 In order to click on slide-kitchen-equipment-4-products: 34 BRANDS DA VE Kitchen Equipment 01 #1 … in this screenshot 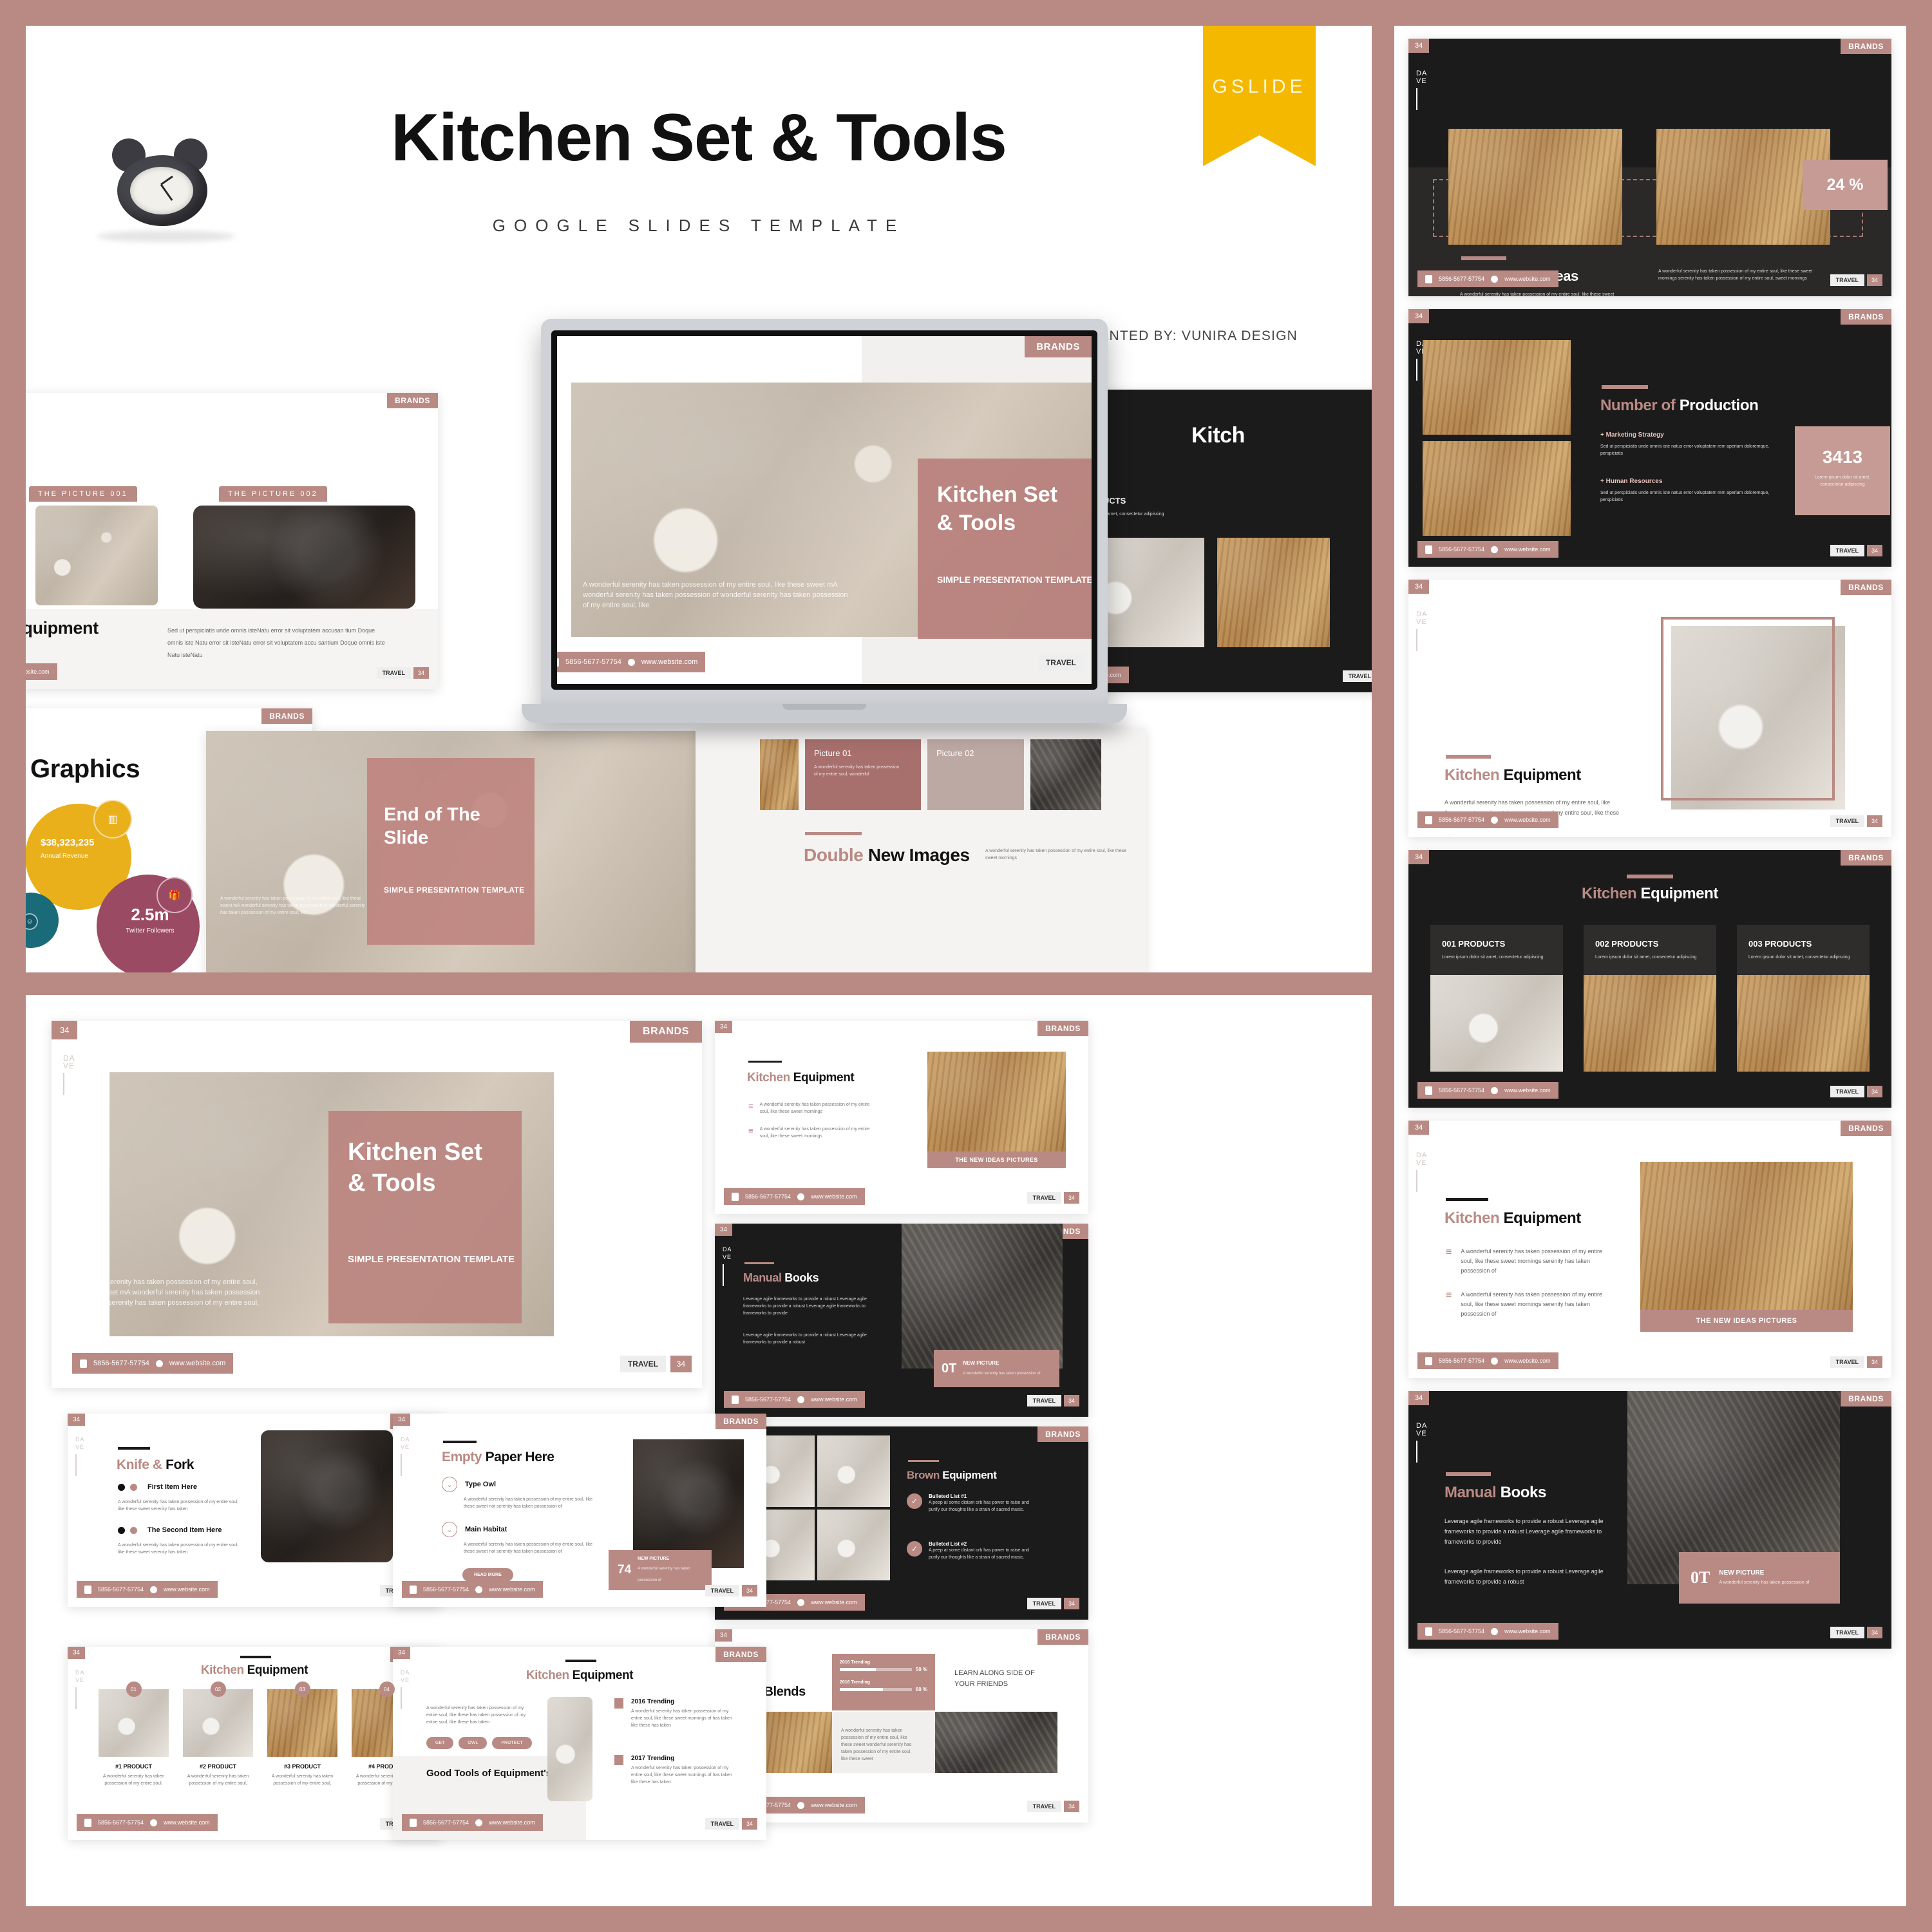, I will do `click(255, 1743)`.